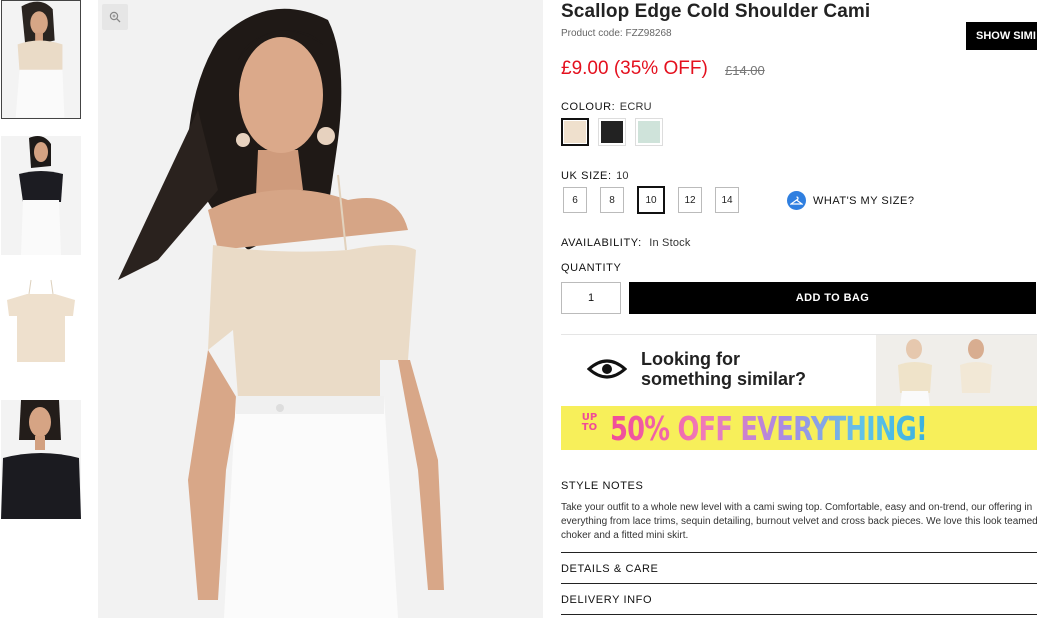 The image size is (1037, 618). I want to click on style-notes-heading: STYLE NOTES, so click(602, 486).